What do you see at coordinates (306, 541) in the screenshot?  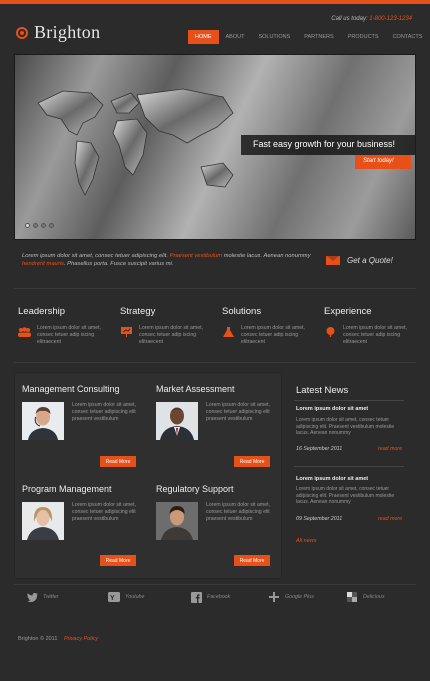 I see `all-news-link: All news` at bounding box center [306, 541].